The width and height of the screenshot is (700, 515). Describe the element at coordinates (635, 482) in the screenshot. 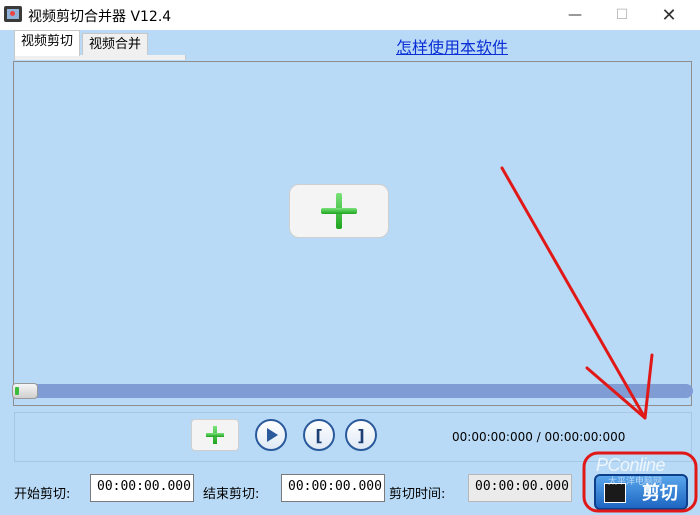

I see `watermark-subtitle: 太平洋电脑网` at that location.